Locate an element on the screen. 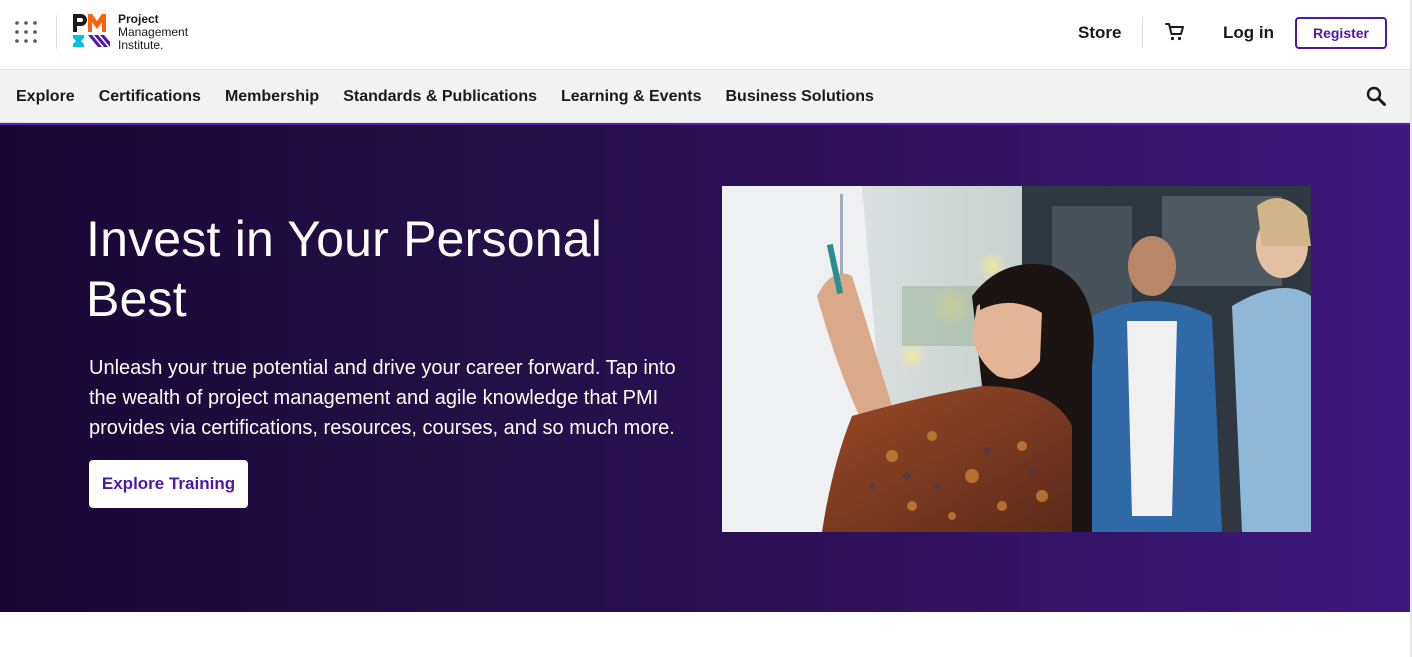  nav-item-business-solutions: Business Solutions is located at coordinates (799, 97).